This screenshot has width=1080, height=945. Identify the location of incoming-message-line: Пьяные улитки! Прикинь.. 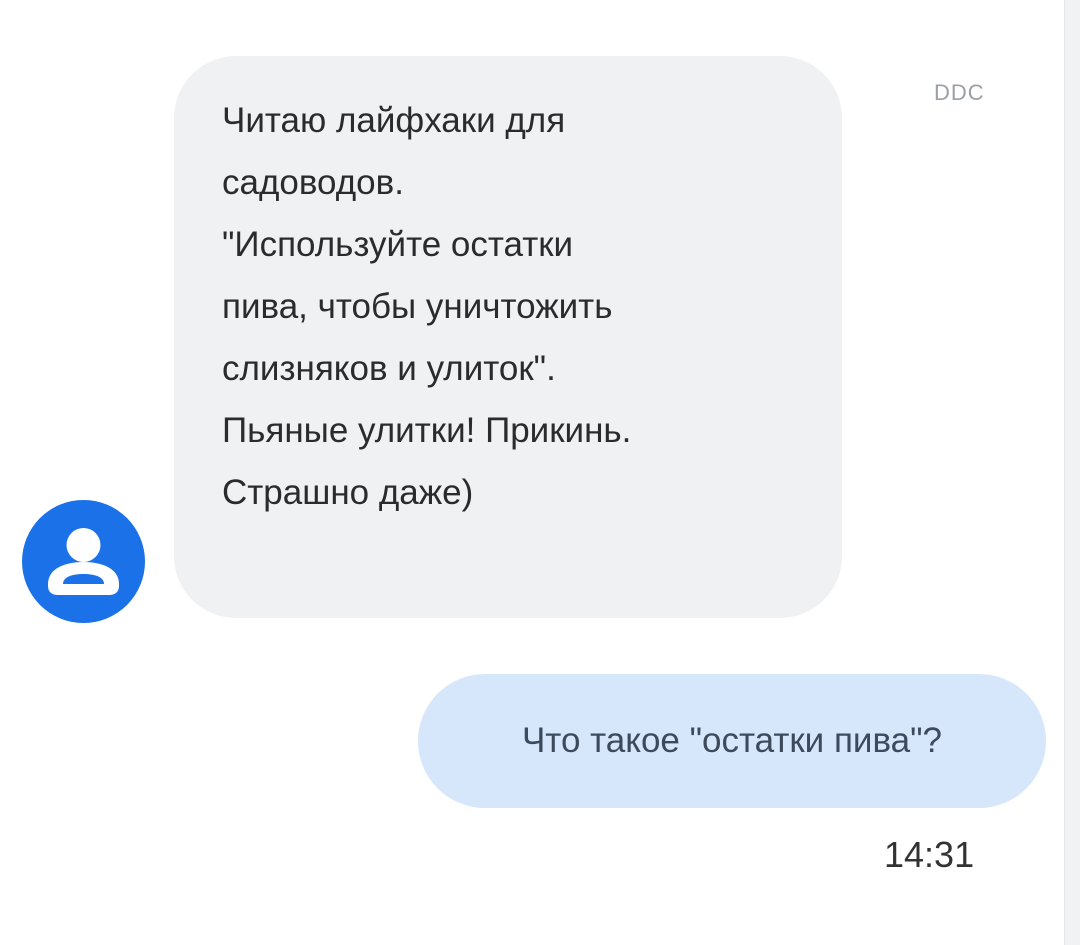
(427, 430).